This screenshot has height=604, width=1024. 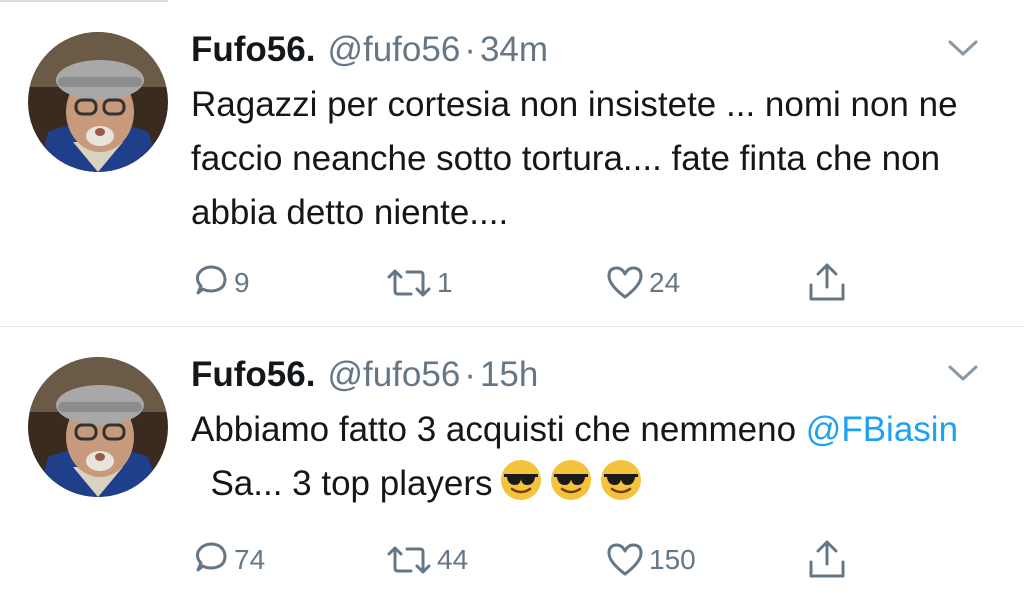 I want to click on retweet-button: 44, so click(x=426, y=560).